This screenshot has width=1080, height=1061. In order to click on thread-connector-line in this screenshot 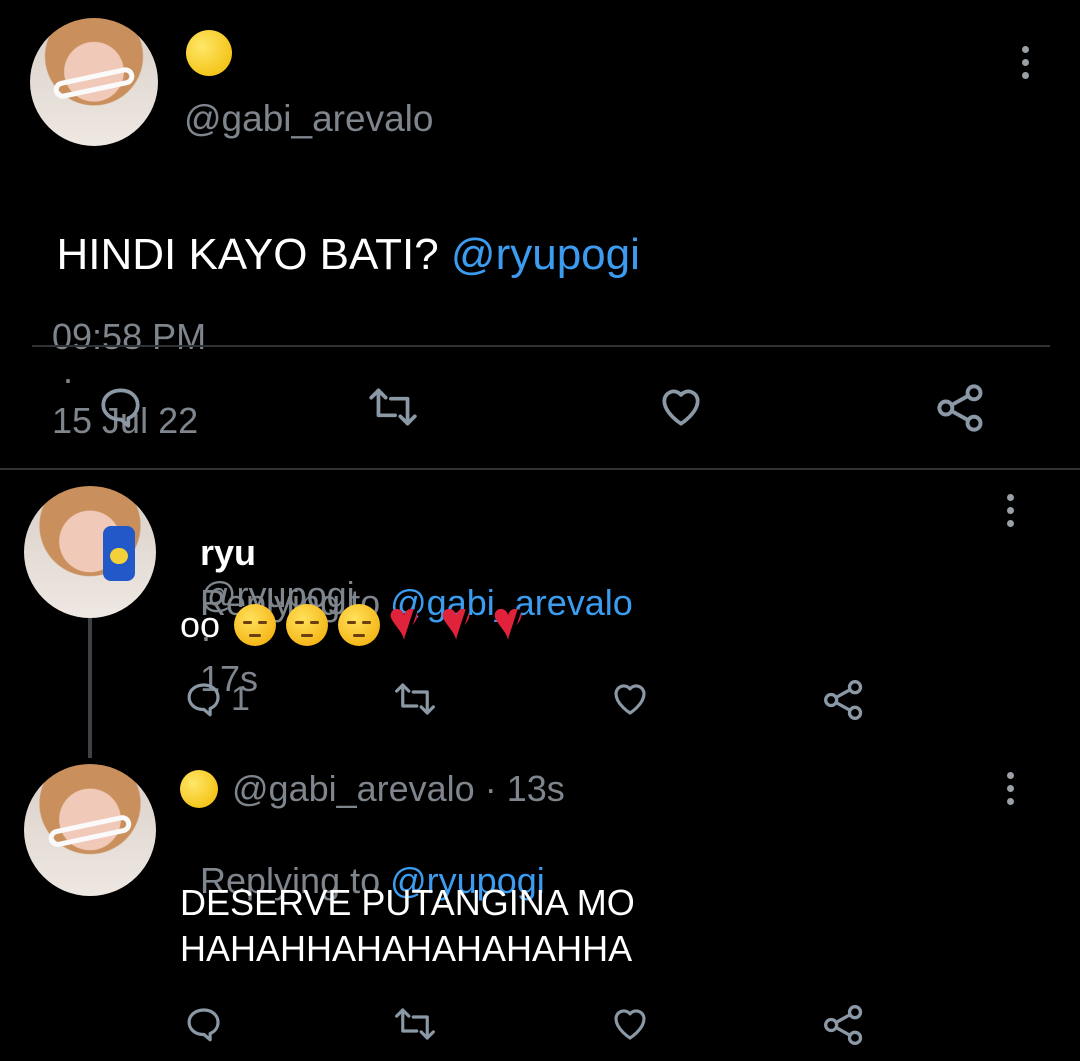, I will do `click(90, 688)`.